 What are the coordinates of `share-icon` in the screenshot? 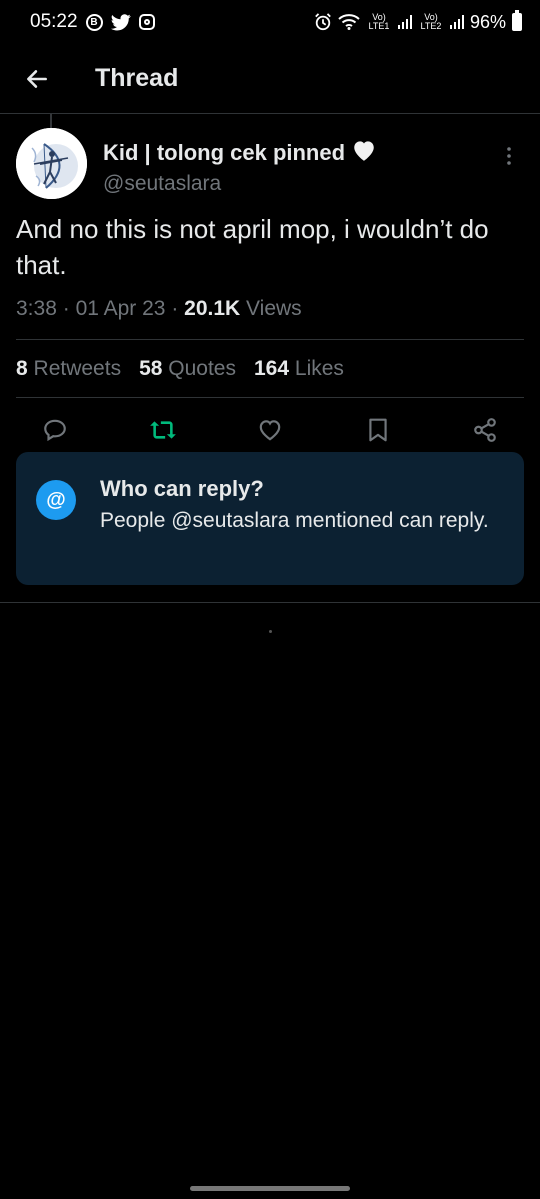 It's located at (485, 430).